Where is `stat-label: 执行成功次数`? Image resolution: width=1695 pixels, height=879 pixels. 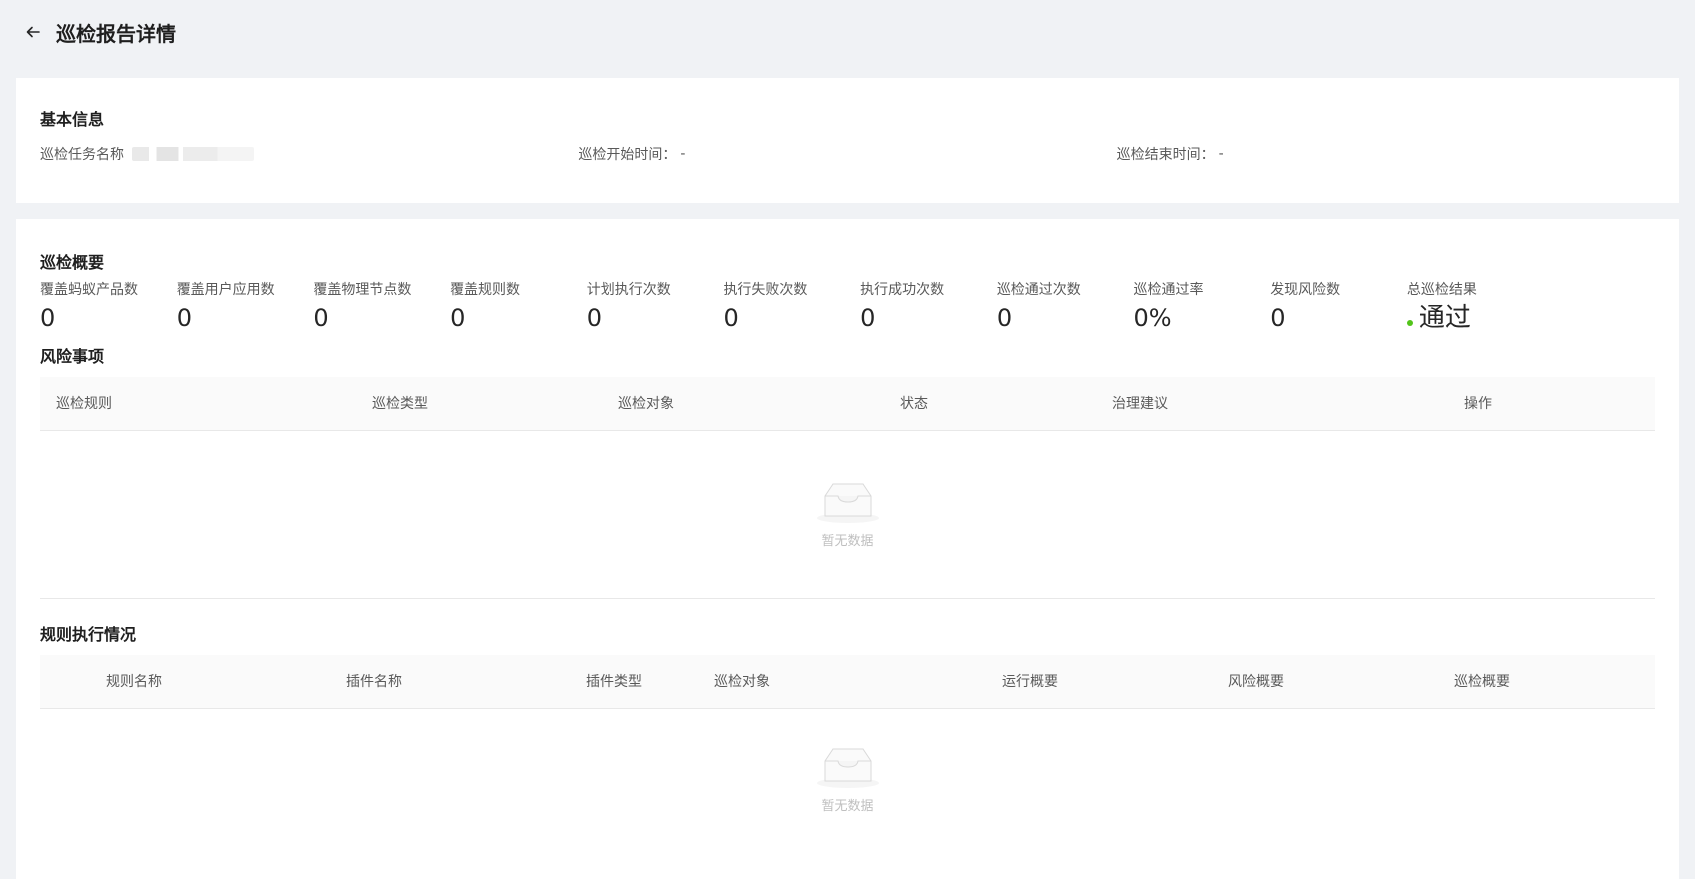
stat-label: 执行成功次数 is located at coordinates (902, 290).